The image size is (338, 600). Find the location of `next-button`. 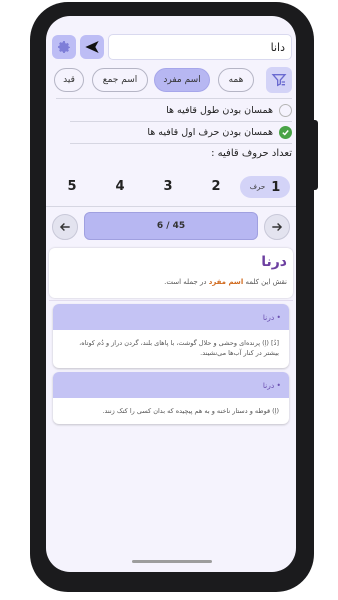

next-button is located at coordinates (277, 227).